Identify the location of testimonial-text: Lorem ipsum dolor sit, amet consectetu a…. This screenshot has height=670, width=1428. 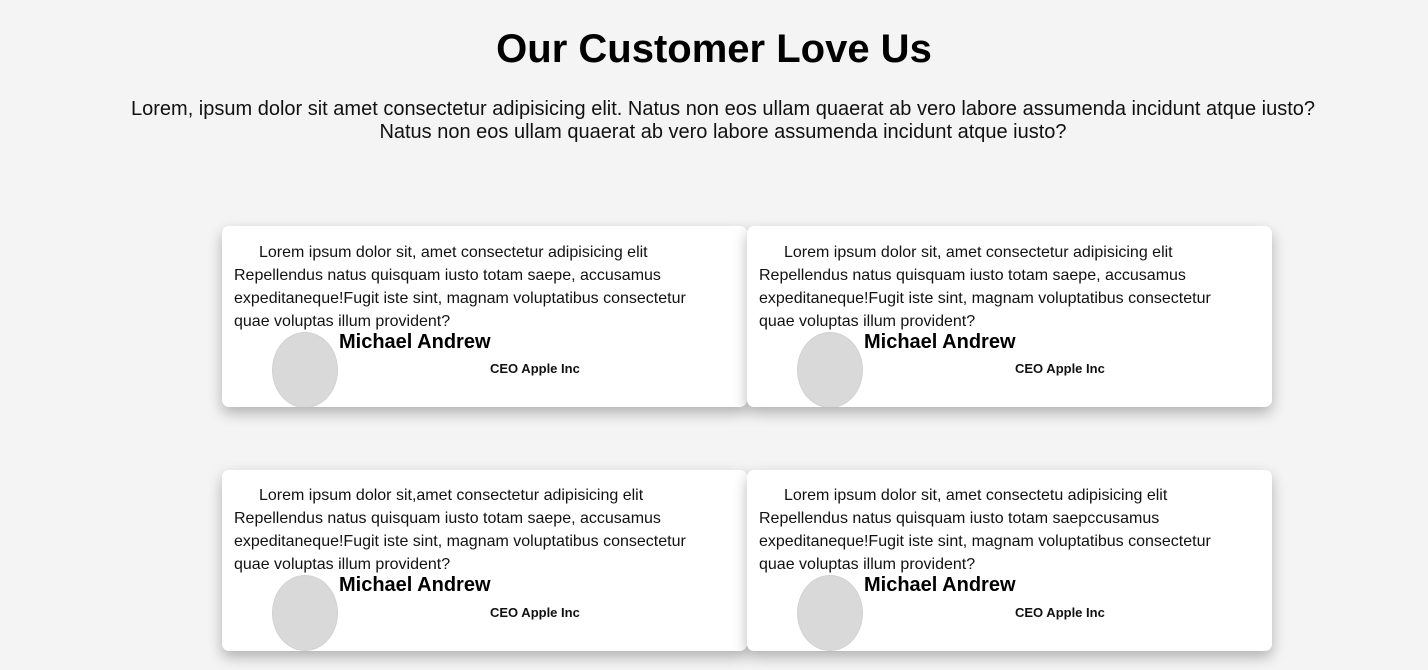
(985, 530).